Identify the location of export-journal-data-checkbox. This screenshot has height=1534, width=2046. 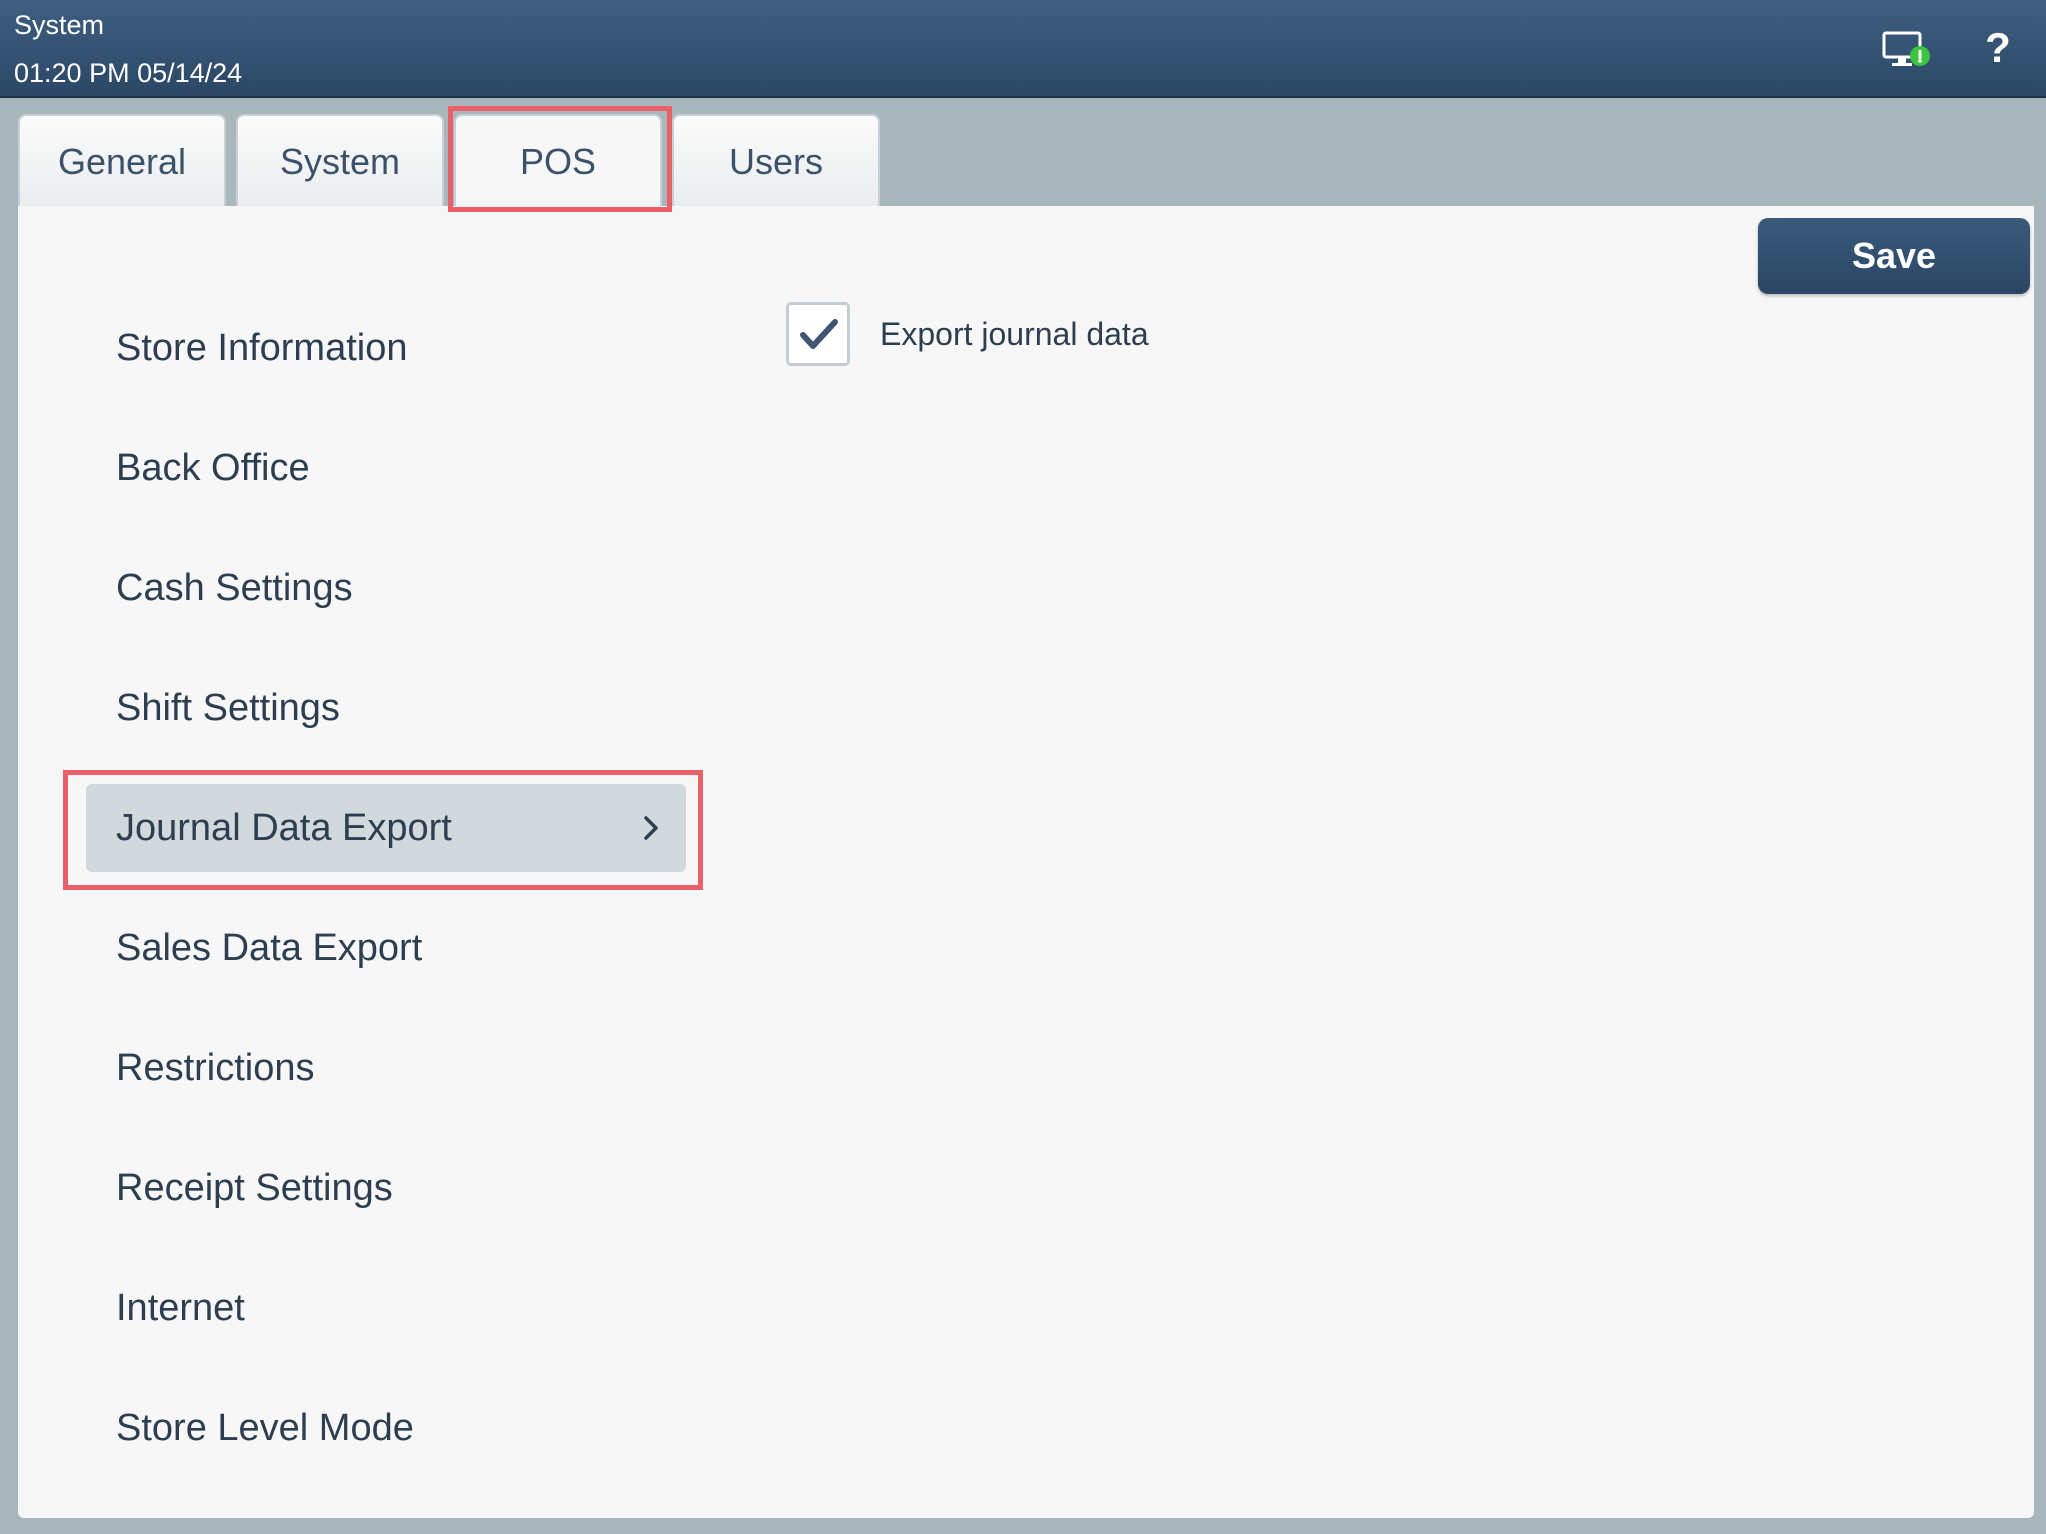
(818, 334).